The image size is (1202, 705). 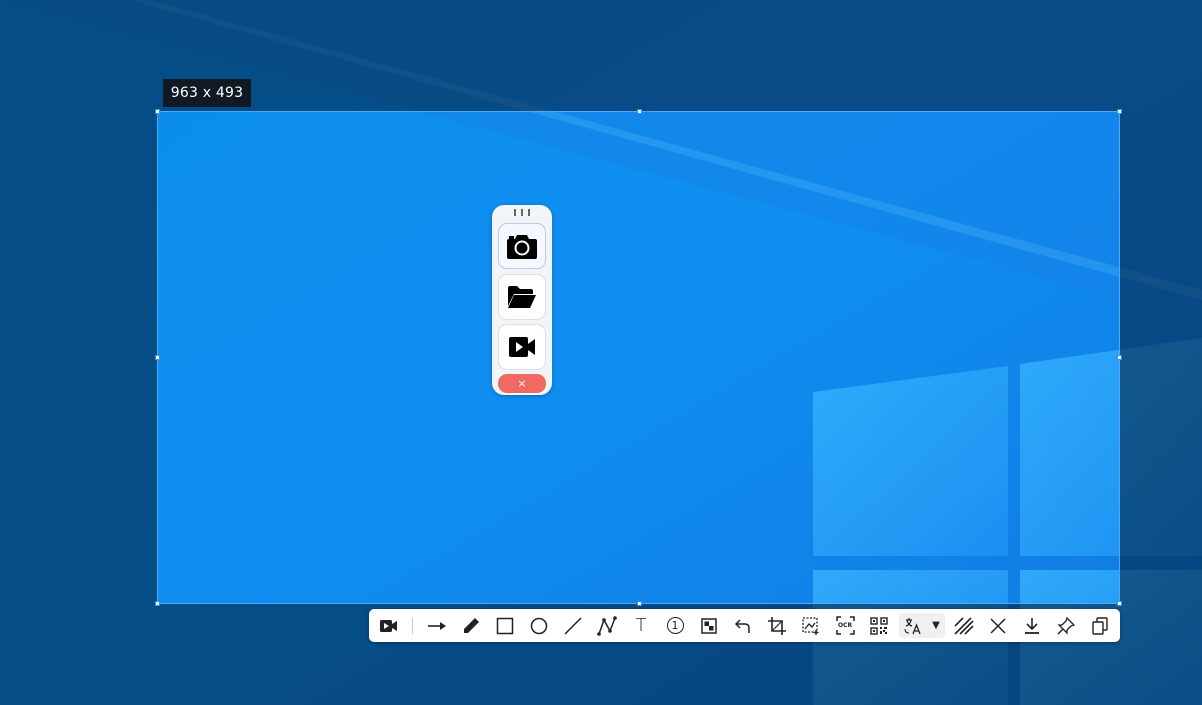 I want to click on download-button, so click(x=1032, y=625).